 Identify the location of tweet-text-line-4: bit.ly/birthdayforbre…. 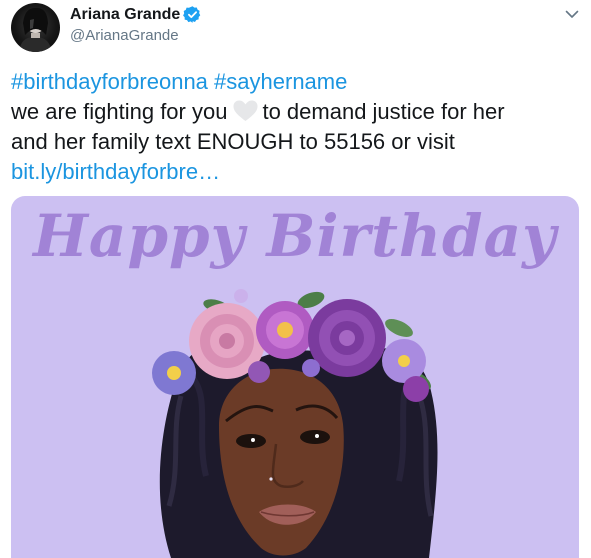
(296, 172).